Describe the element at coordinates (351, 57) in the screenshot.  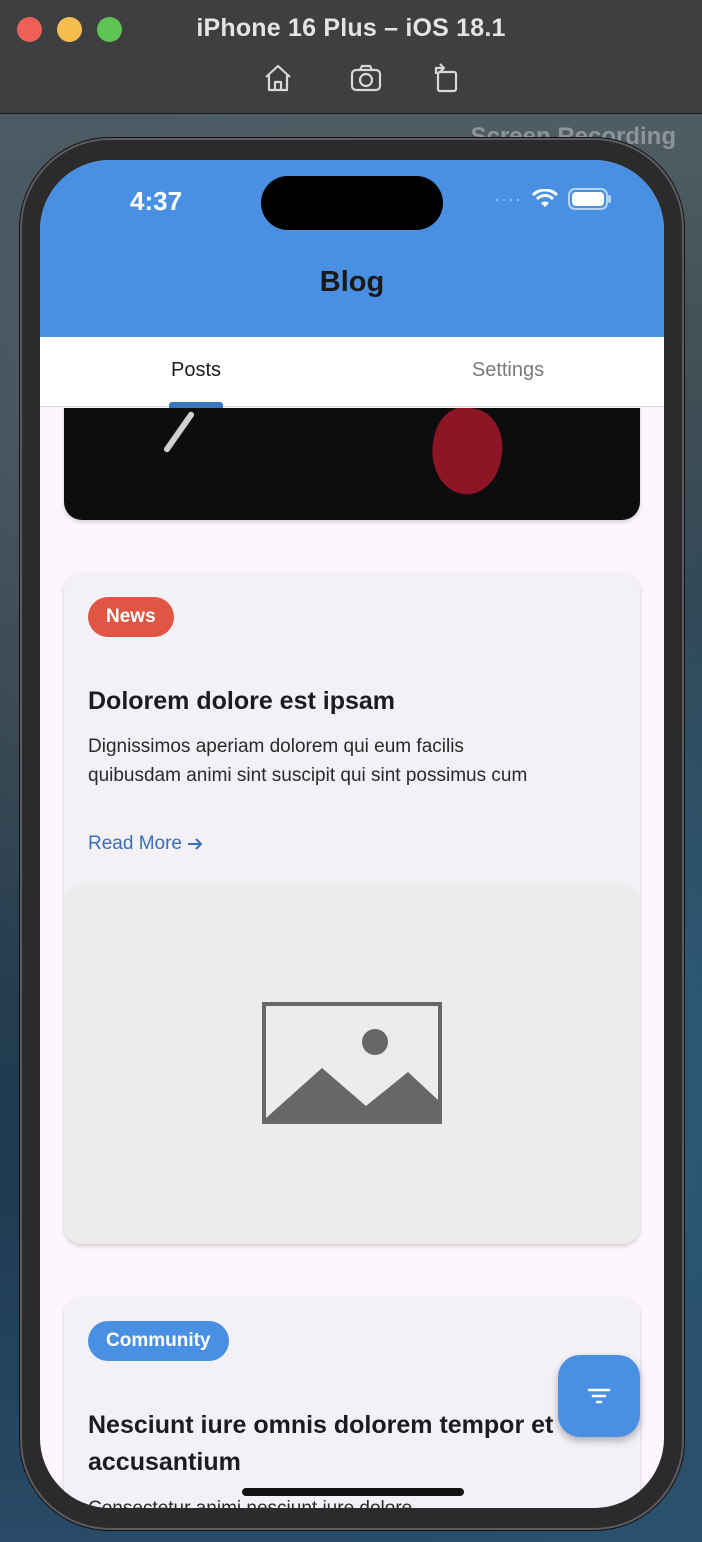
I see `simulator-titlebar: iPhone 16 Plus – iOS 18.1` at that location.